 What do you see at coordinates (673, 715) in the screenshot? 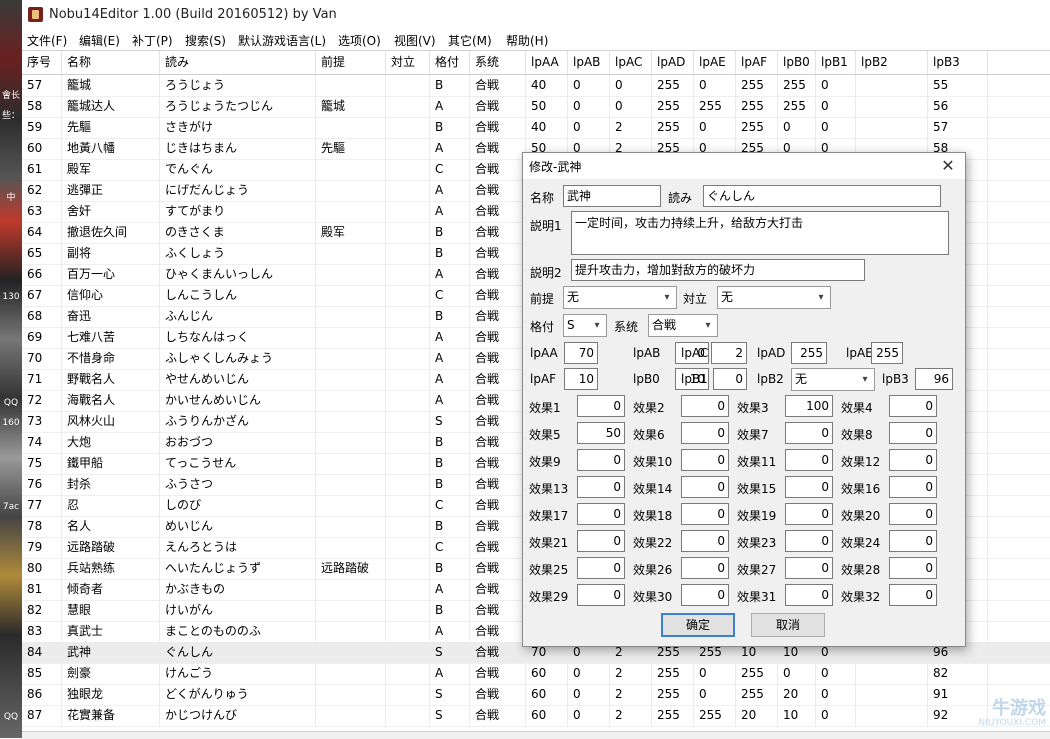
I see `table-cell: 255` at bounding box center [673, 715].